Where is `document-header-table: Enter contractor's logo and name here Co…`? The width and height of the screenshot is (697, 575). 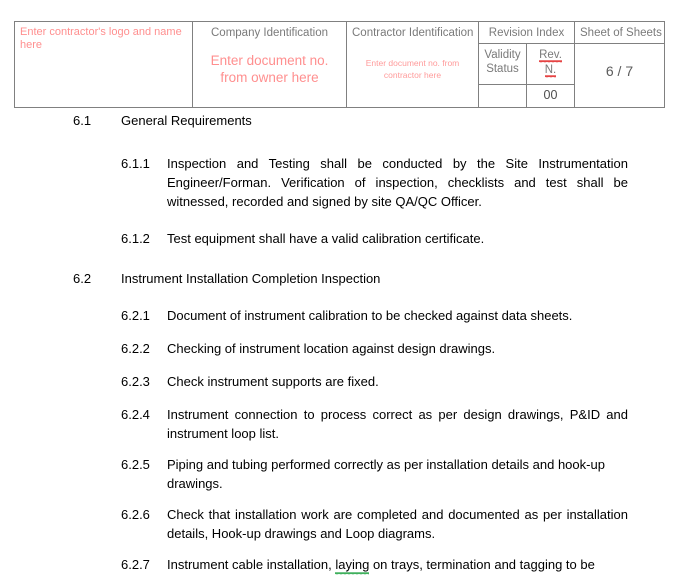
document-header-table: Enter contractor's logo and name here Co… is located at coordinates (339, 64).